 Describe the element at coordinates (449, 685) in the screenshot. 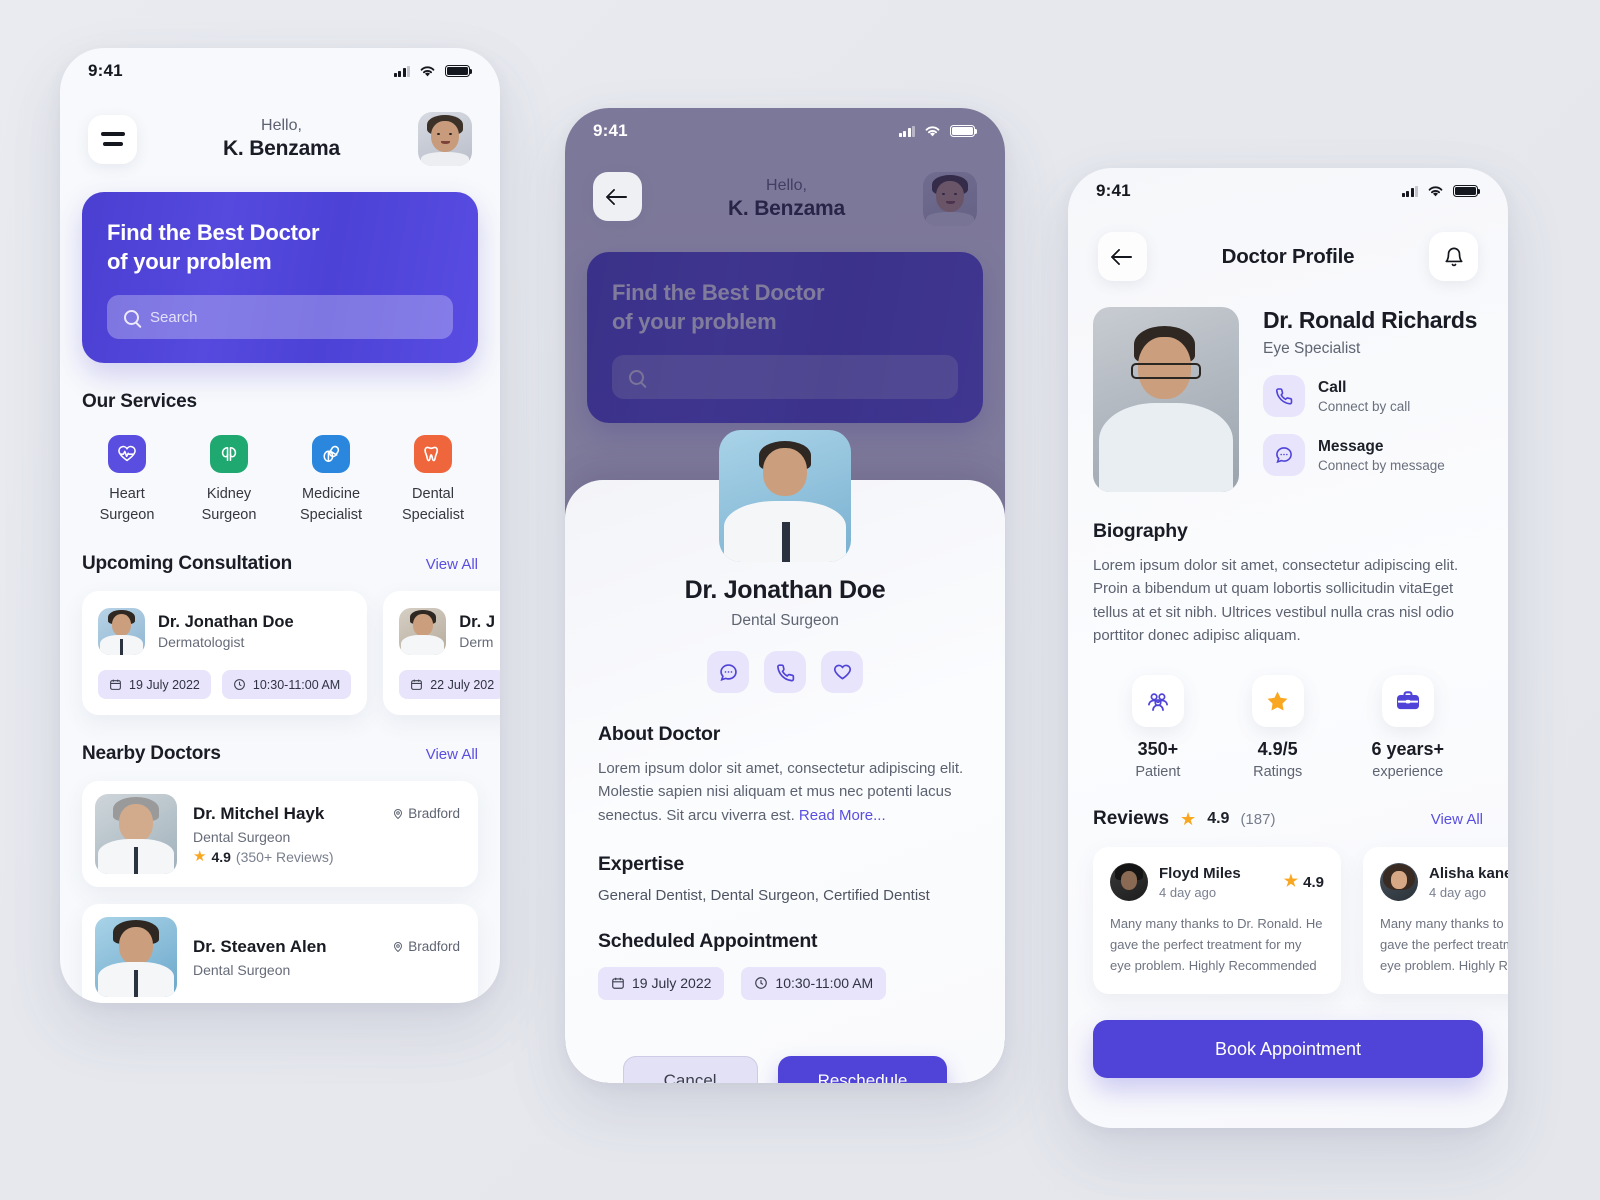

I see `appointment-date-chip: 22 July 202` at that location.